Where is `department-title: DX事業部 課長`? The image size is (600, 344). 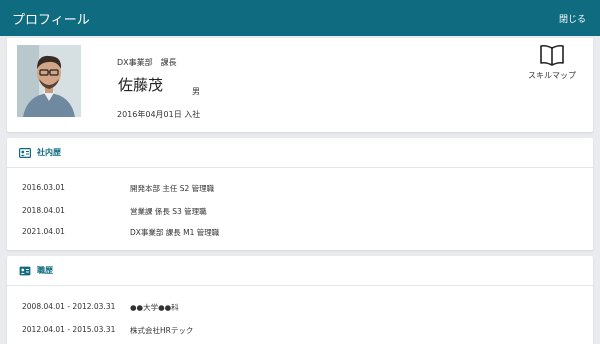 department-title: DX事業部 課長 is located at coordinates (147, 62).